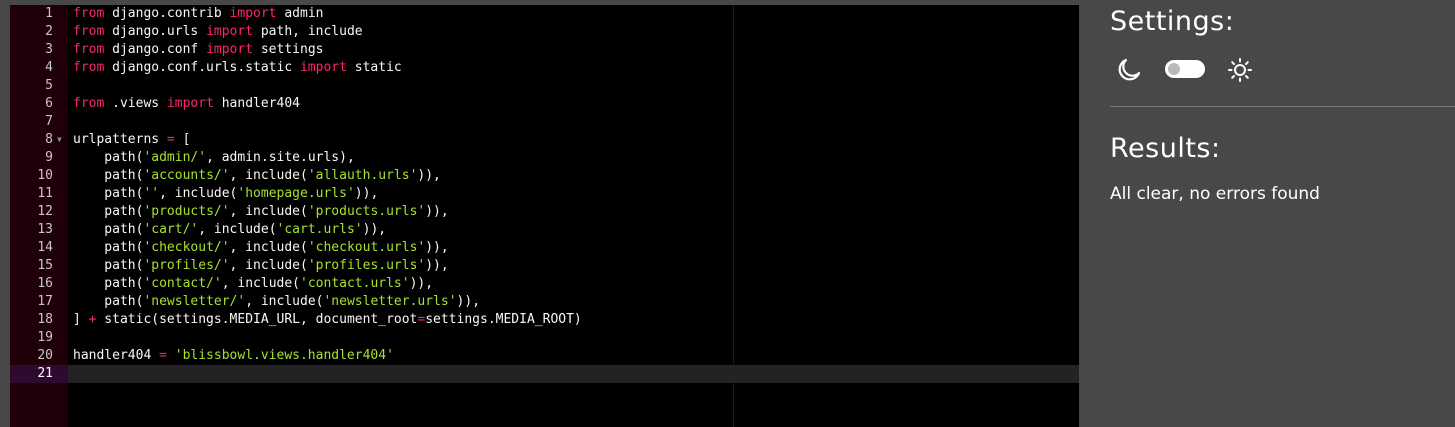 Image resolution: width=1455 pixels, height=427 pixels. What do you see at coordinates (120, 139) in the screenshot?
I see `code-token: urlpatterns` at bounding box center [120, 139].